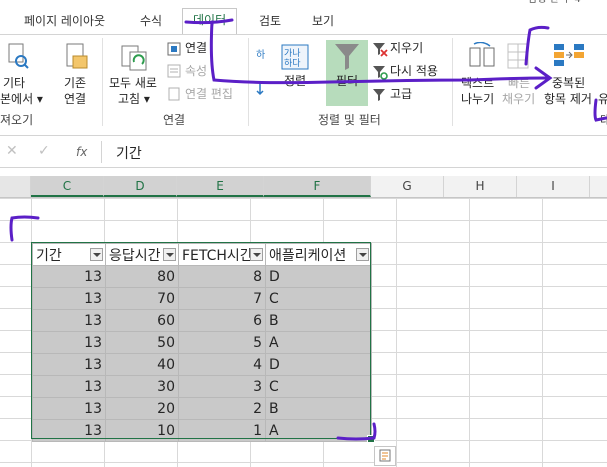 The height and width of the screenshot is (467, 607). What do you see at coordinates (371, 439) in the screenshot?
I see `fill-handle` at bounding box center [371, 439].